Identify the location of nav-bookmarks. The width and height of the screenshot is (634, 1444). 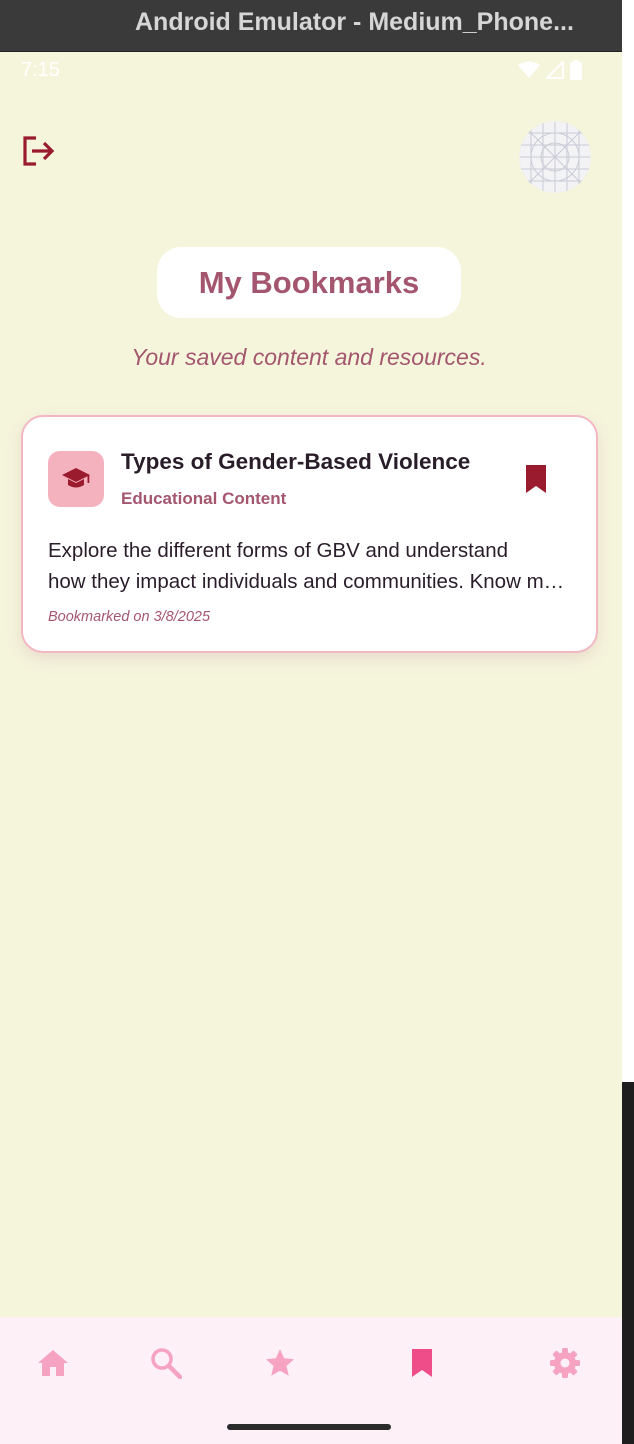
(422, 1363).